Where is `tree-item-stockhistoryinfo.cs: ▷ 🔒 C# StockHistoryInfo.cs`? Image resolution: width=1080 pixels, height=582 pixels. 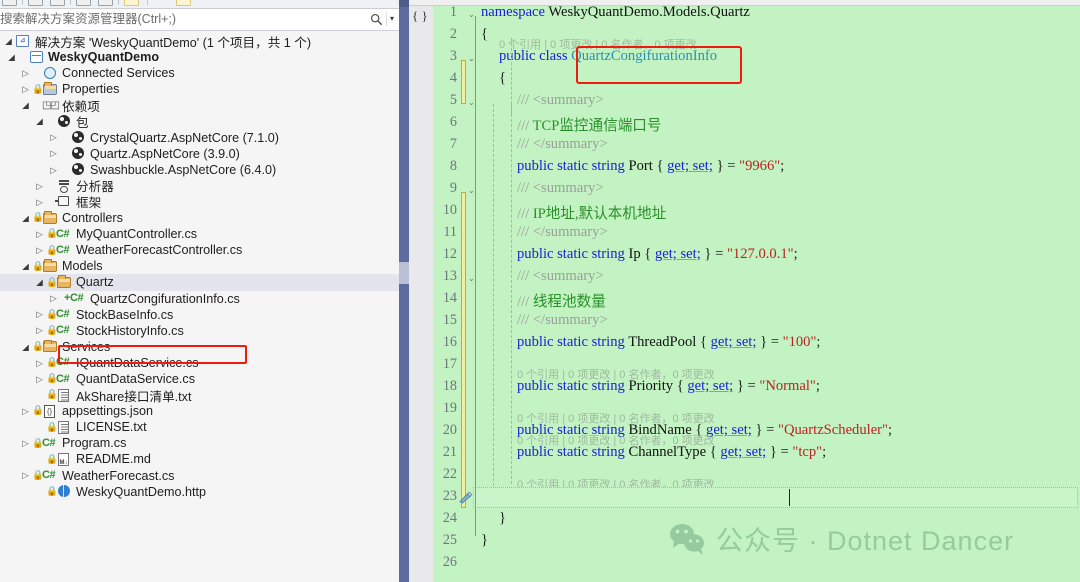
tree-item-stockhistoryinfo.cs: ▷ 🔒 C# StockHistoryInfo.cs is located at coordinates (199, 331).